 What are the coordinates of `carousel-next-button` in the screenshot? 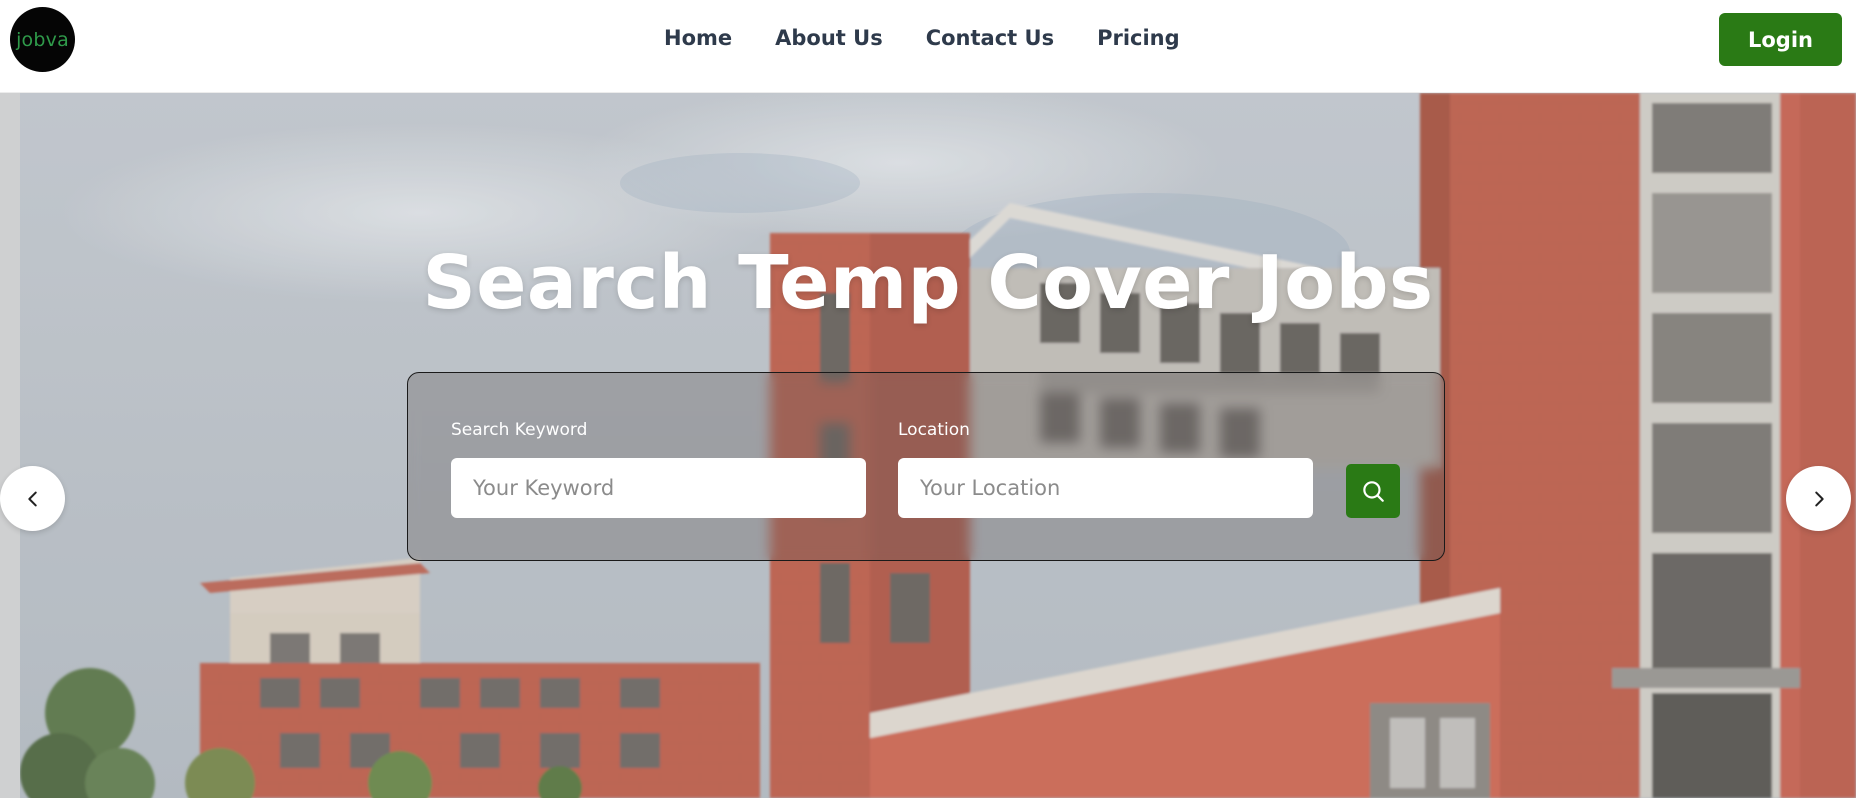 It's located at (1818, 498).